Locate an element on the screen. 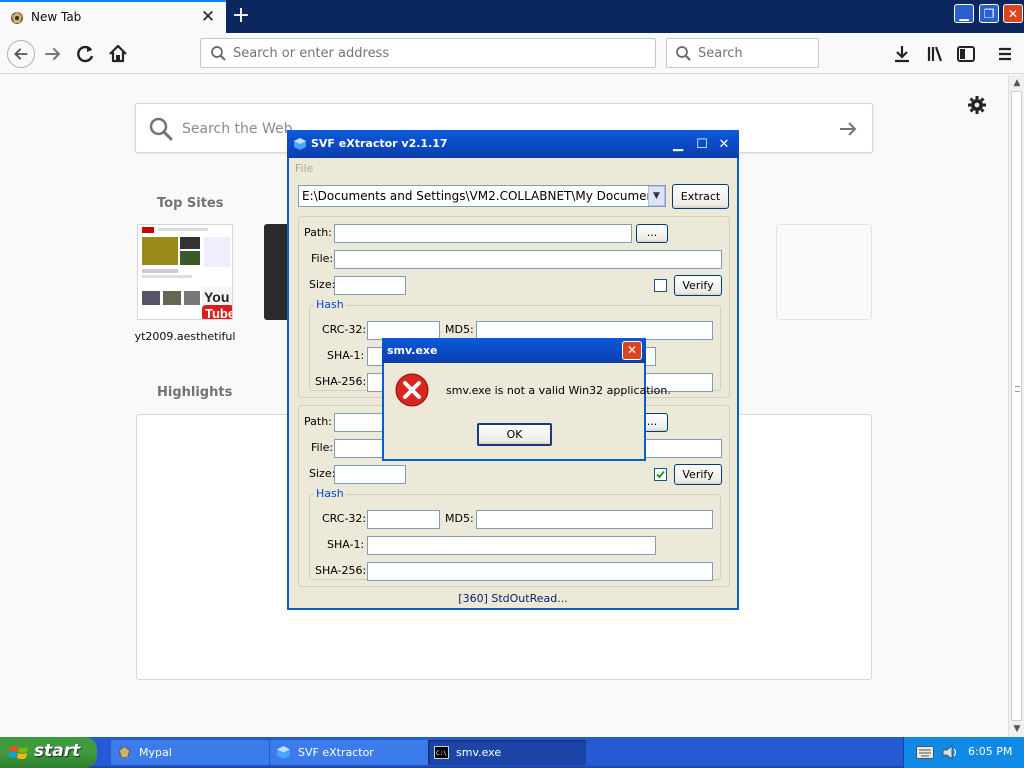 This screenshot has height=768, width=1024. windows-logo-icon is located at coordinates (18, 752).